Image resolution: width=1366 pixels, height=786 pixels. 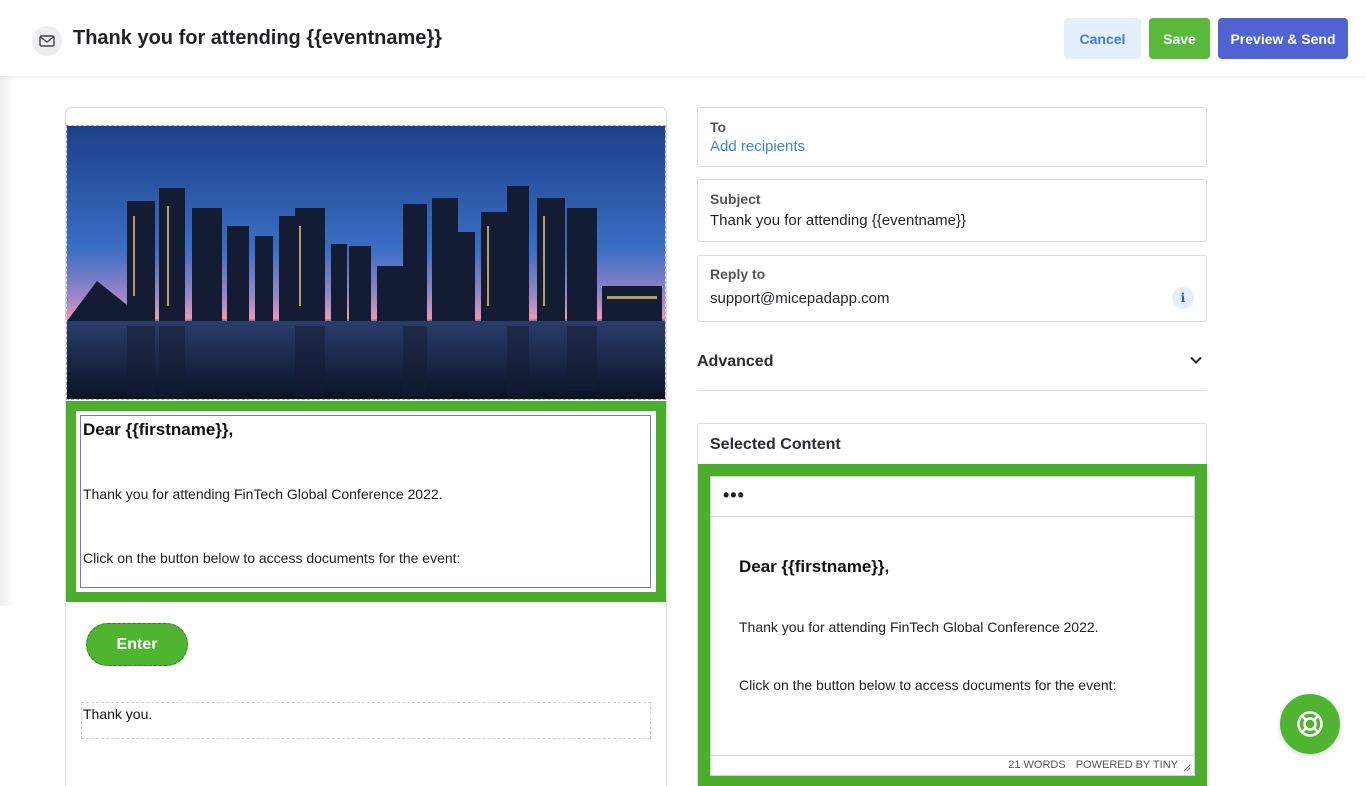 I want to click on email-greeting: Dear {{firstname}},, so click(x=158, y=429).